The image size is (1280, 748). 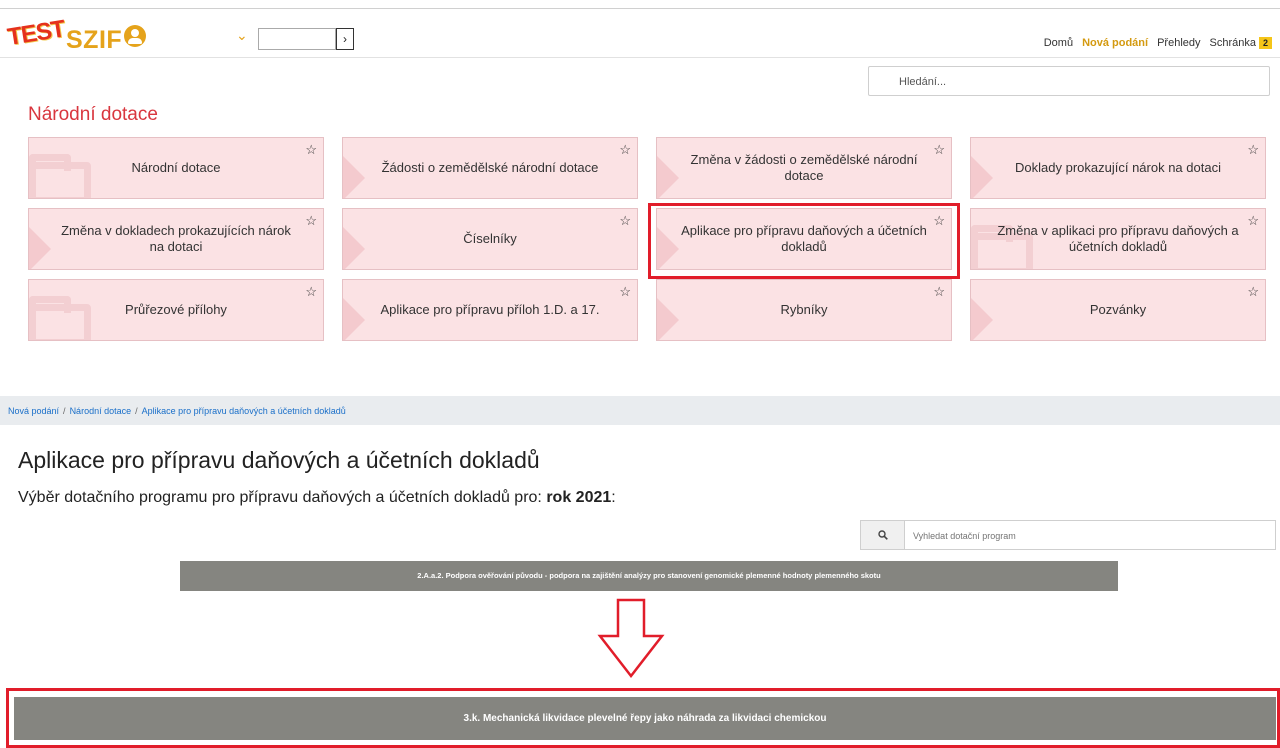 What do you see at coordinates (93, 114) in the screenshot?
I see `section-title: Národní dotace` at bounding box center [93, 114].